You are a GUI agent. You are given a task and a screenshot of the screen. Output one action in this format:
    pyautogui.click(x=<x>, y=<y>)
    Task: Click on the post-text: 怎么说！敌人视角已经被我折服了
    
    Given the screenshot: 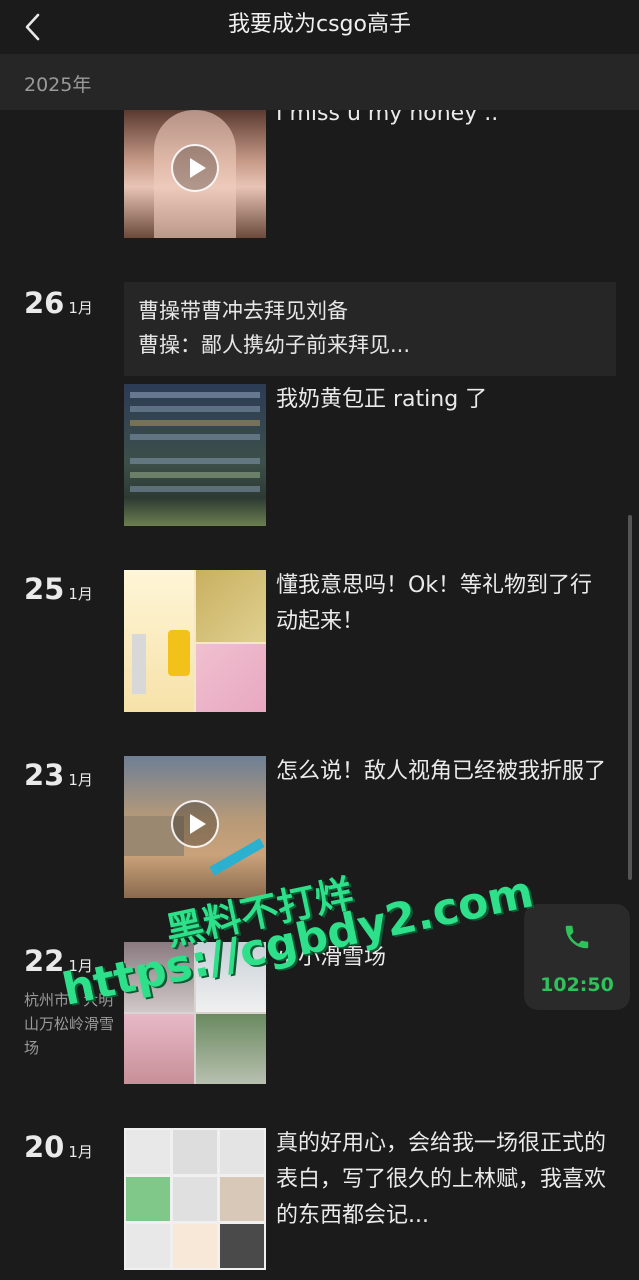 What is the action you would take?
    pyautogui.click(x=441, y=771)
    